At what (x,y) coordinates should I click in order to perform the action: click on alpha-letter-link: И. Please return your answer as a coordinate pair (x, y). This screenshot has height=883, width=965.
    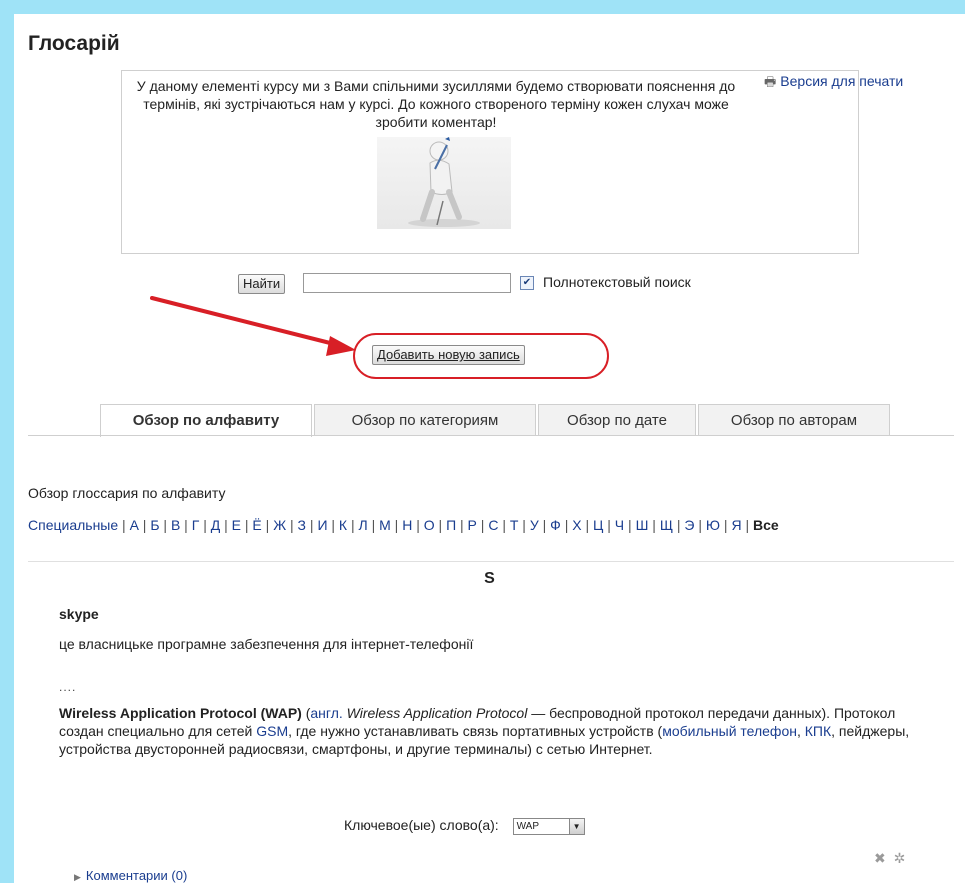
    Looking at the image, I should click on (322, 525).